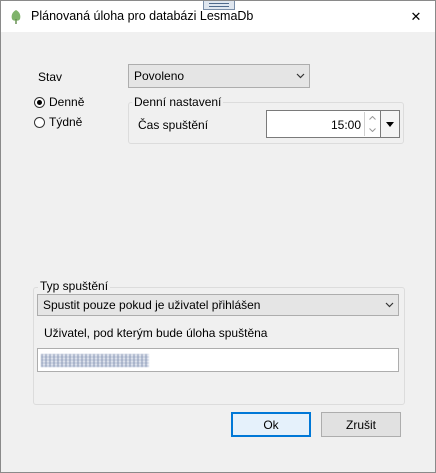  I want to click on cancel-button-label: Zrušit, so click(361, 424).